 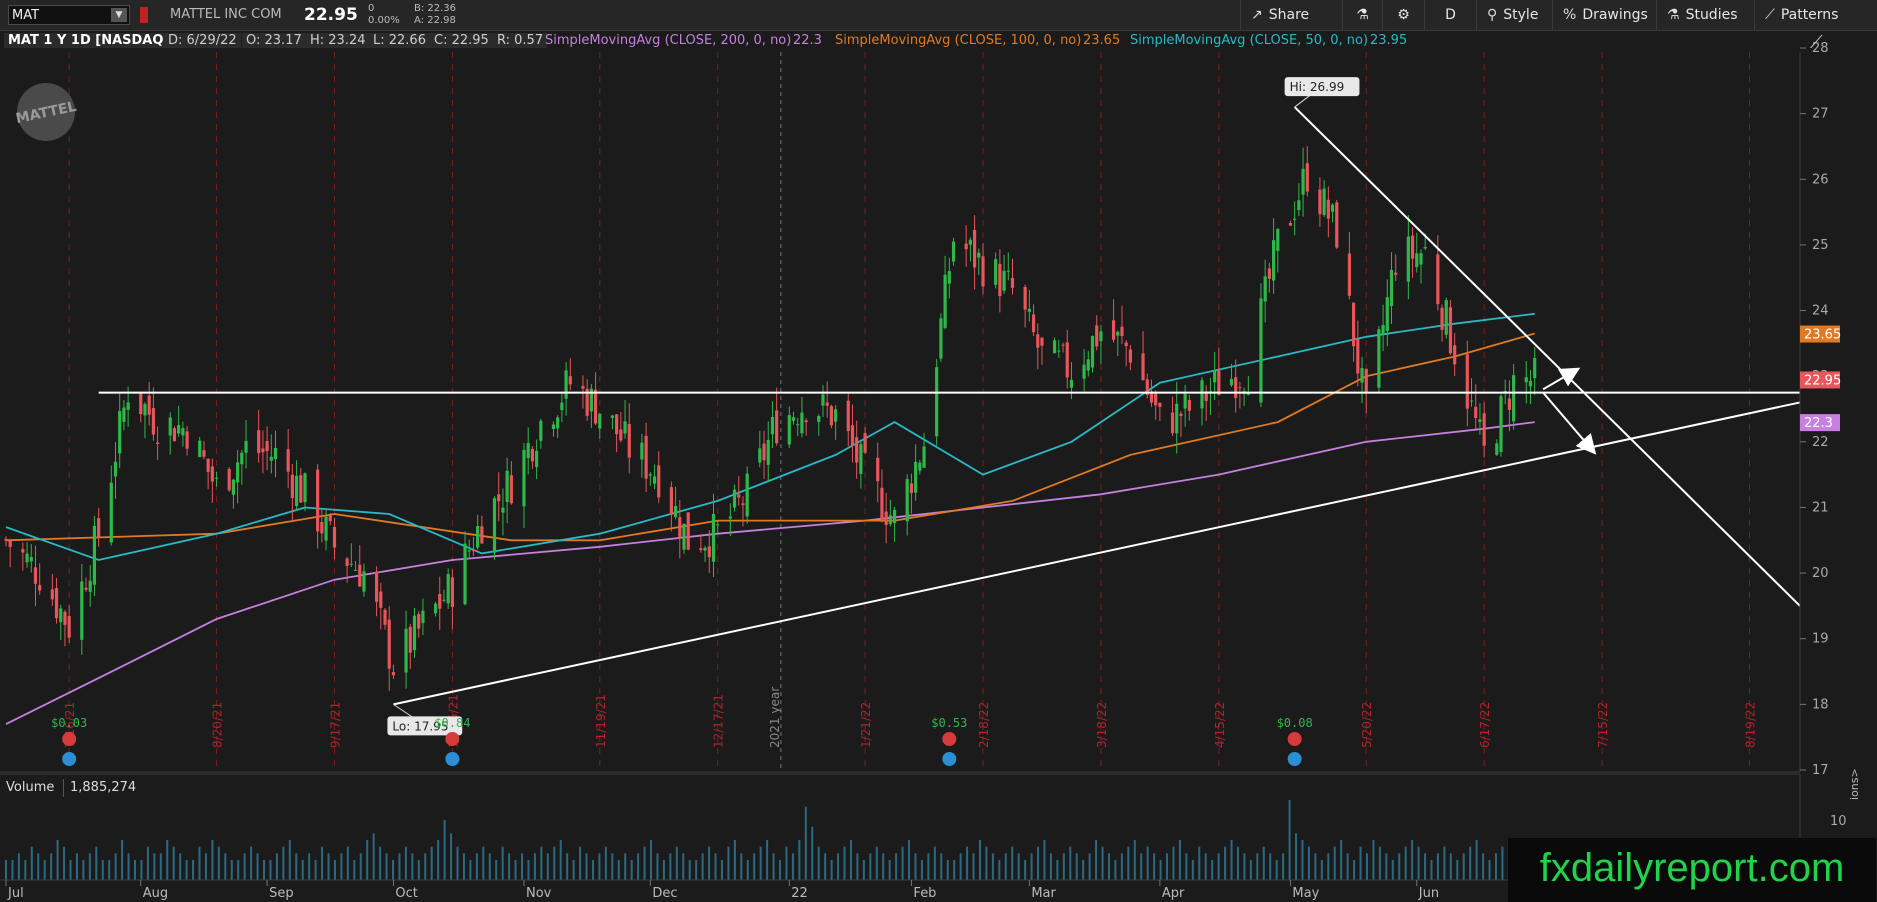 I want to click on draw-tool-icon: ⟋, so click(x=1816, y=42).